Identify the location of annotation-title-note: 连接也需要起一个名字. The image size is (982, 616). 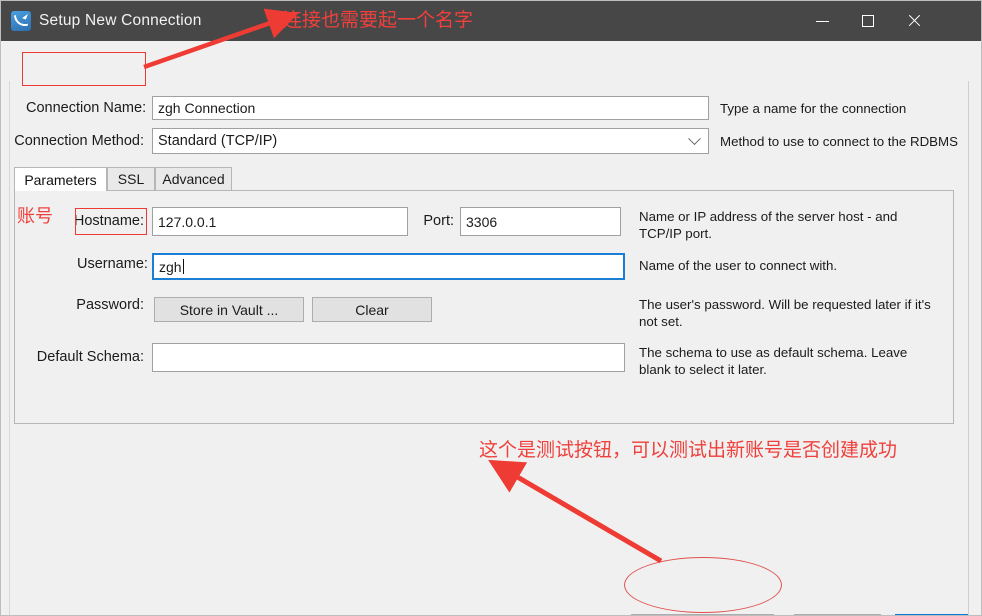
(378, 20).